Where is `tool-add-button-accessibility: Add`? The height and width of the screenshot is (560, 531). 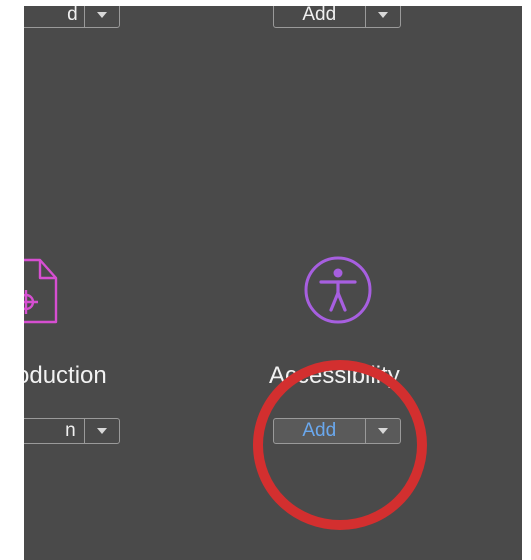 tool-add-button-accessibility: Add is located at coordinates (319, 431).